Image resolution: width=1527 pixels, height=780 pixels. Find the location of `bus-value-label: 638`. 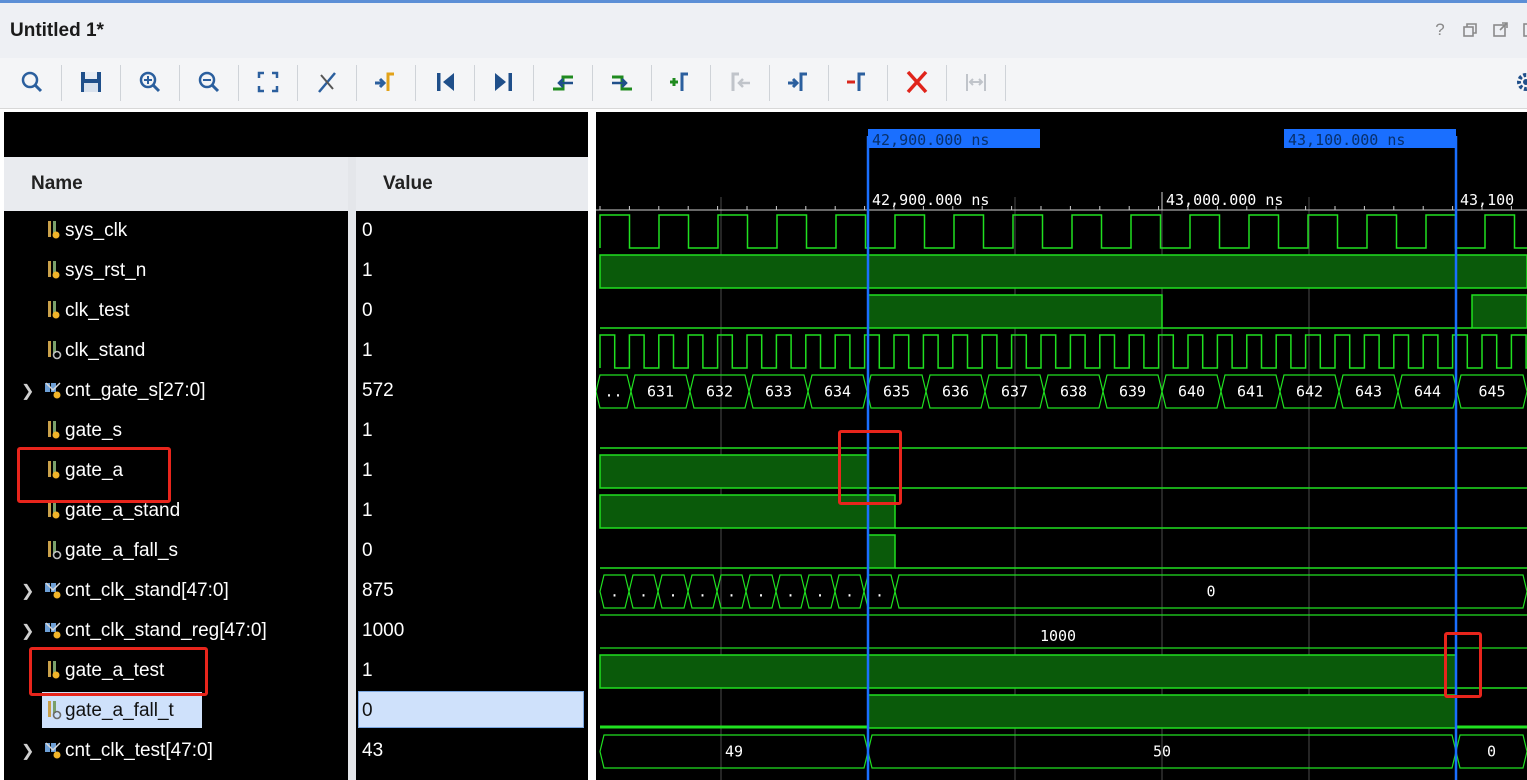

bus-value-label: 638 is located at coordinates (1073, 392).